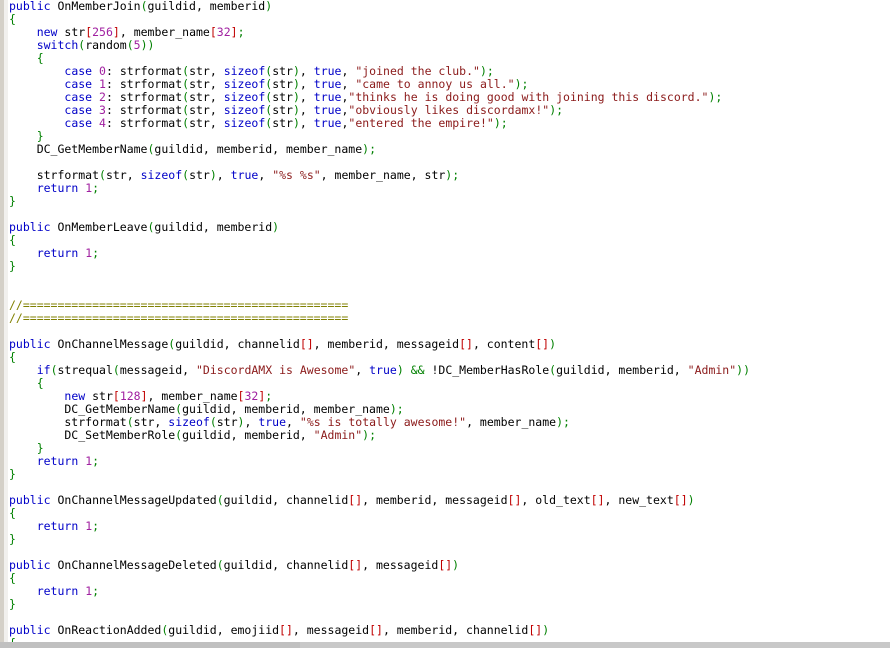 This screenshot has width=890, height=648. Describe the element at coordinates (449, 6) in the screenshot. I see `code-line: public OnMemberJoin(guildid, memberid)` at that location.